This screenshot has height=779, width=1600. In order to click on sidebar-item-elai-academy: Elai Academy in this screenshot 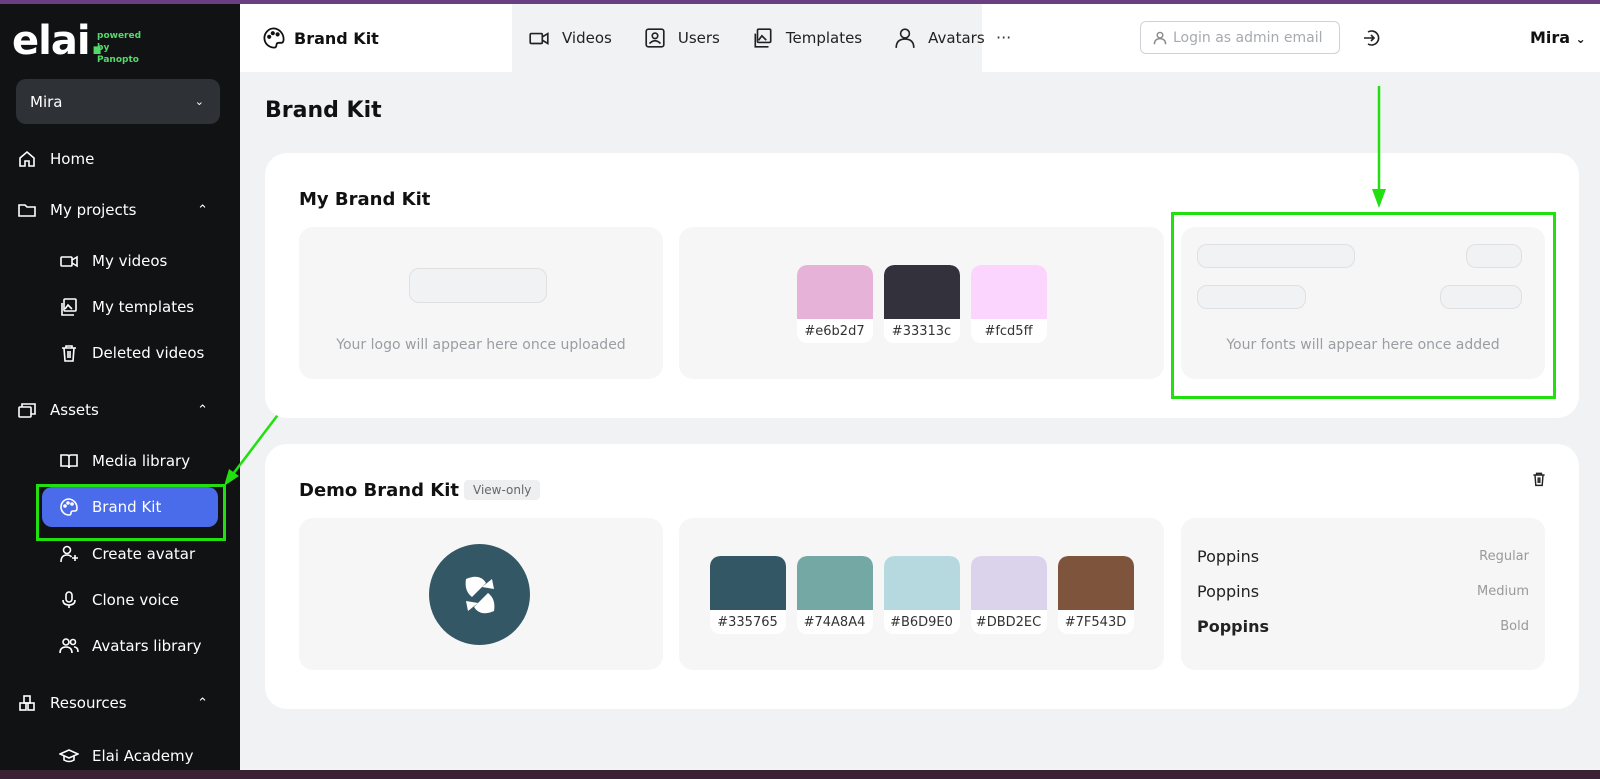, I will do `click(130, 756)`.